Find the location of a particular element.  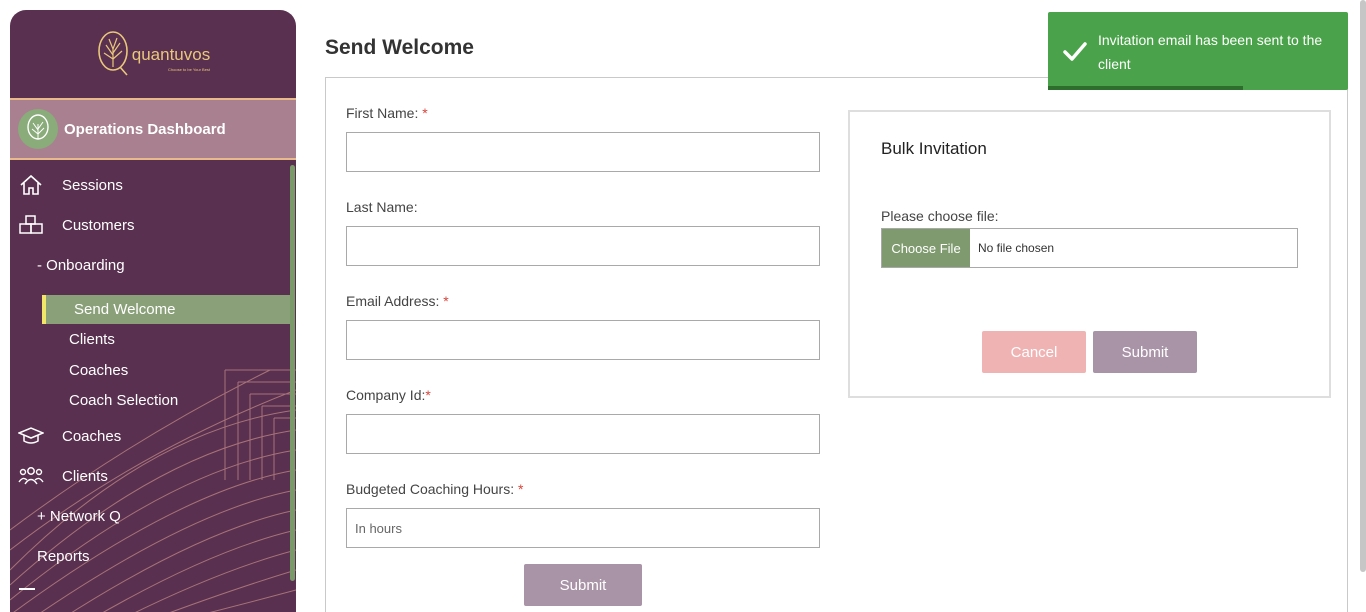

cancel-button: Cancel is located at coordinates (1034, 352).